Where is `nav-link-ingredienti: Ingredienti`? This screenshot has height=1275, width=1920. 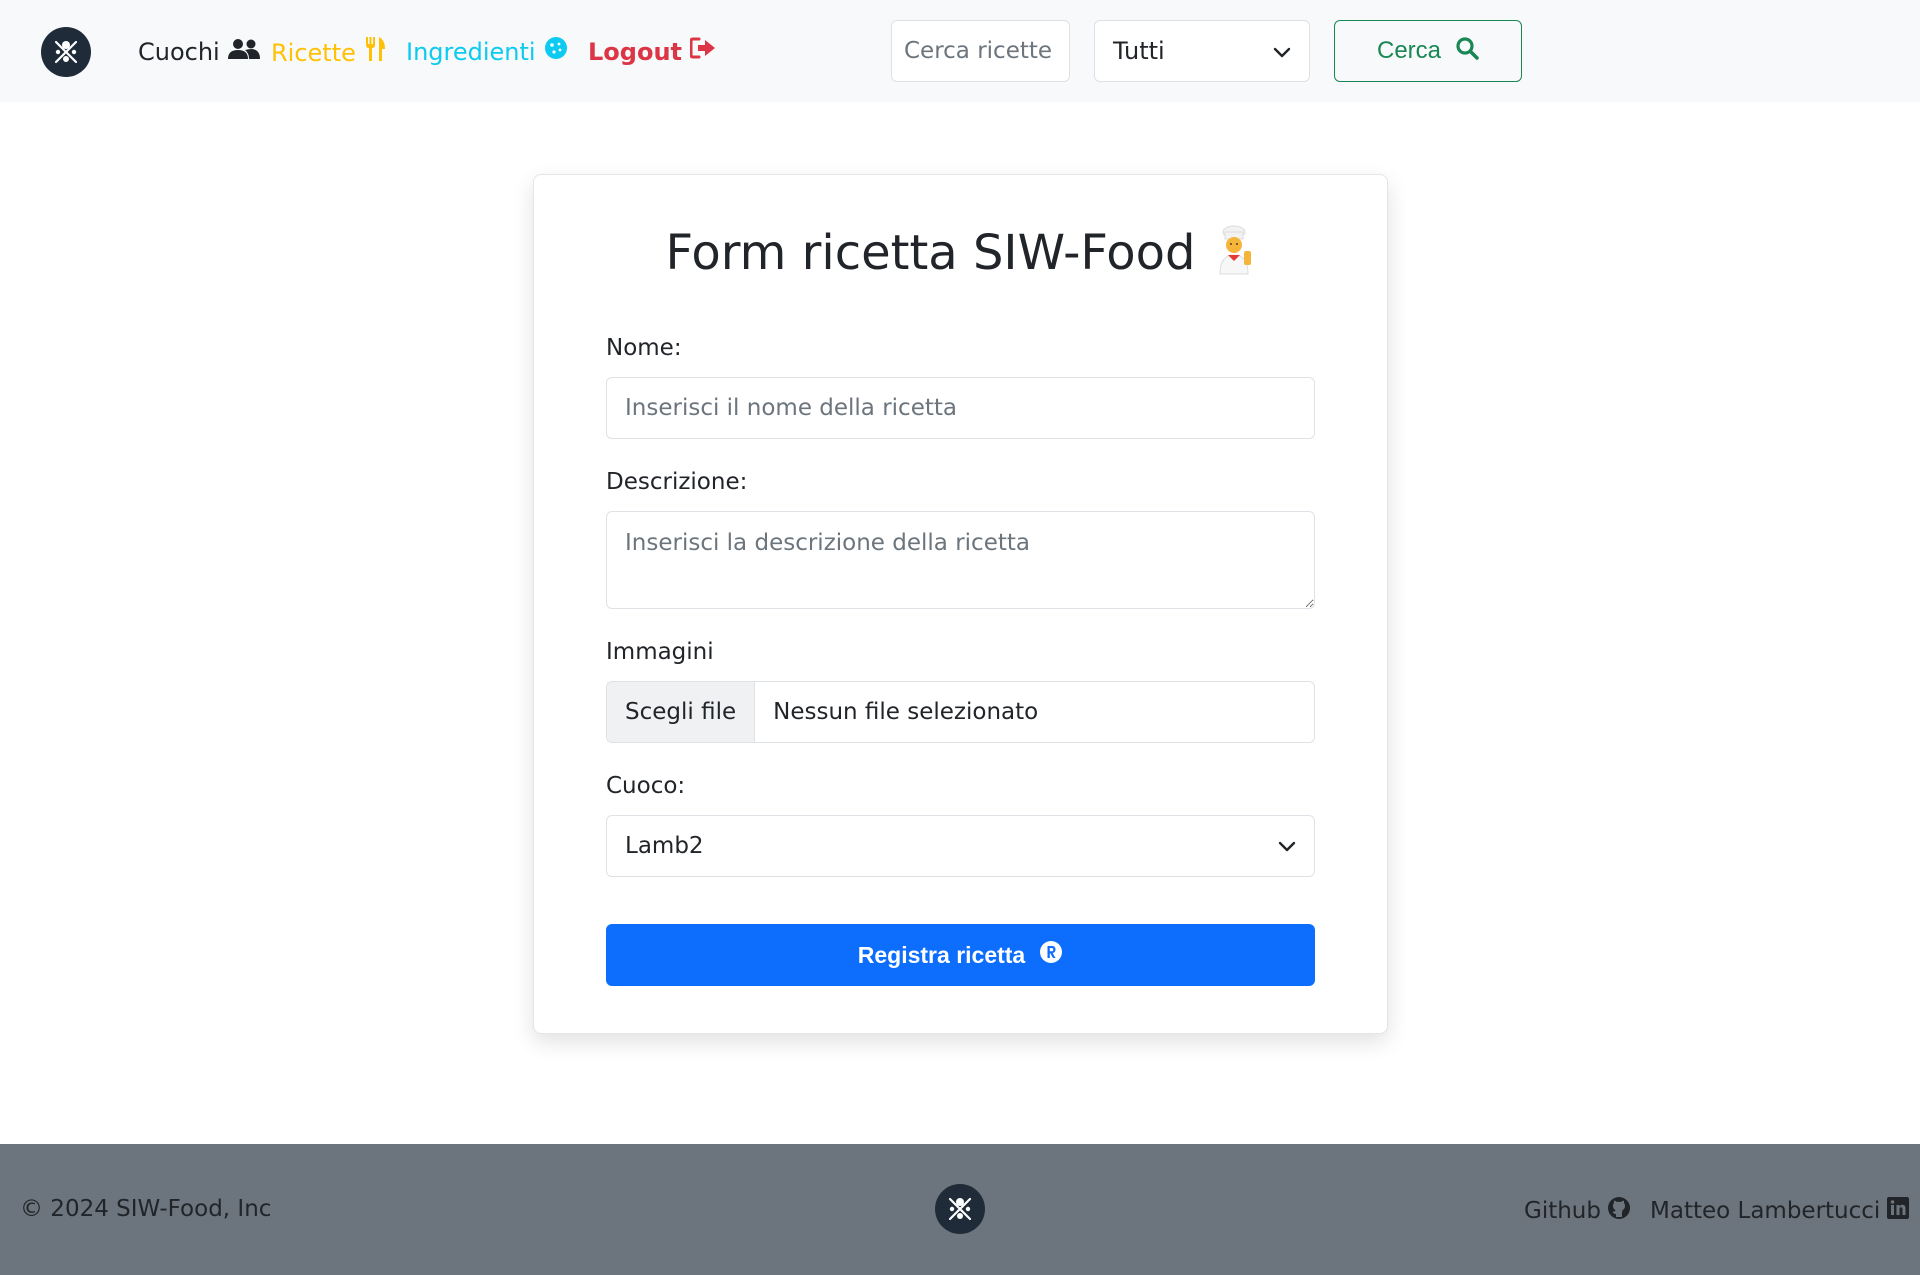
nav-link-ingredienti: Ingredienti is located at coordinates (487, 52).